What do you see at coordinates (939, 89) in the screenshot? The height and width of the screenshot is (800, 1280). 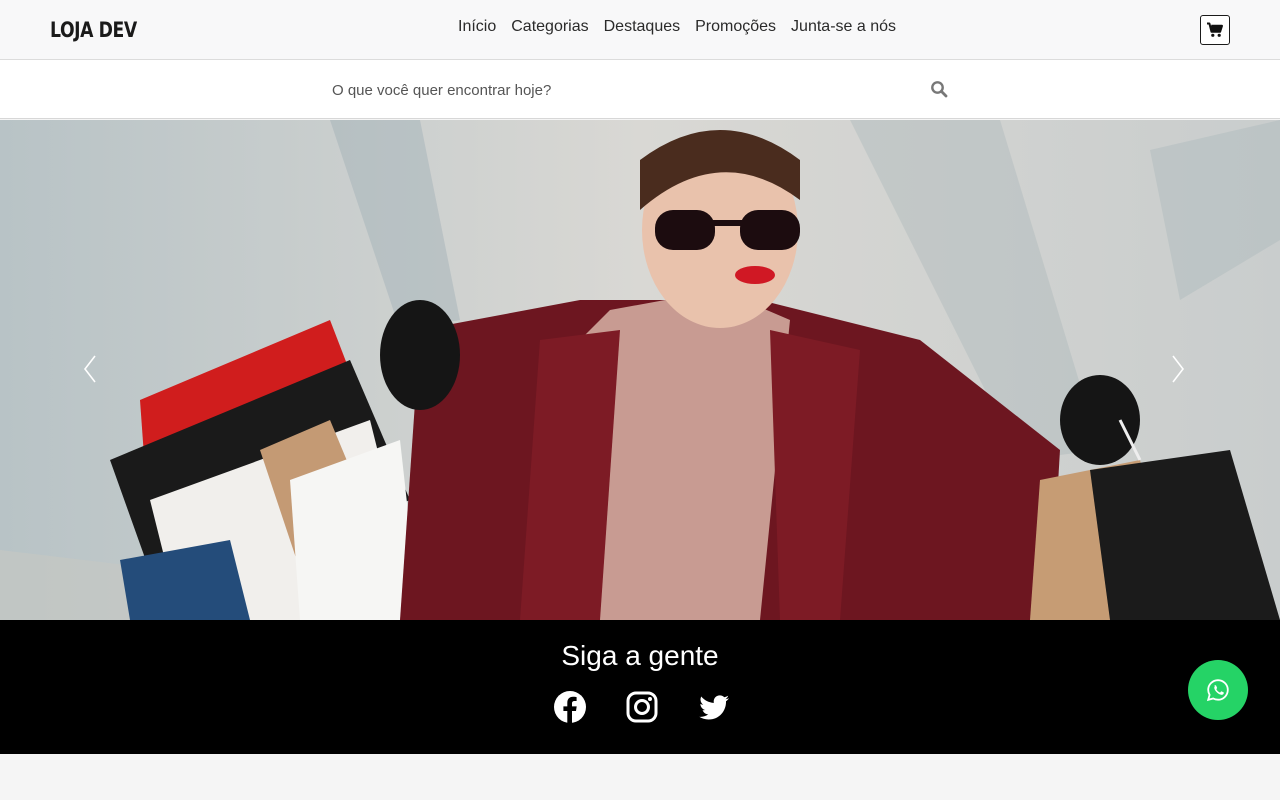 I see `search-icon` at bounding box center [939, 89].